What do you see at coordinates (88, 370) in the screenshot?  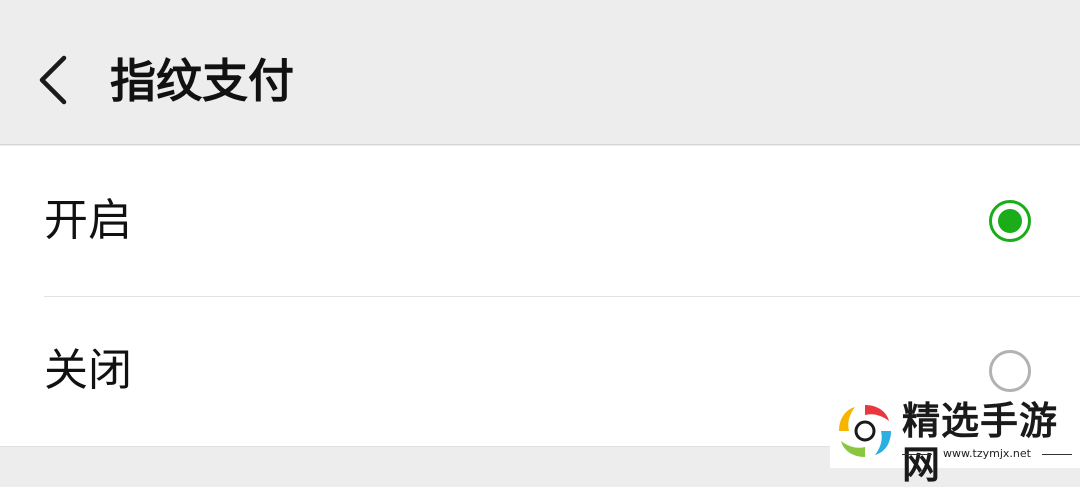 I see `option-label: 关闭` at bounding box center [88, 370].